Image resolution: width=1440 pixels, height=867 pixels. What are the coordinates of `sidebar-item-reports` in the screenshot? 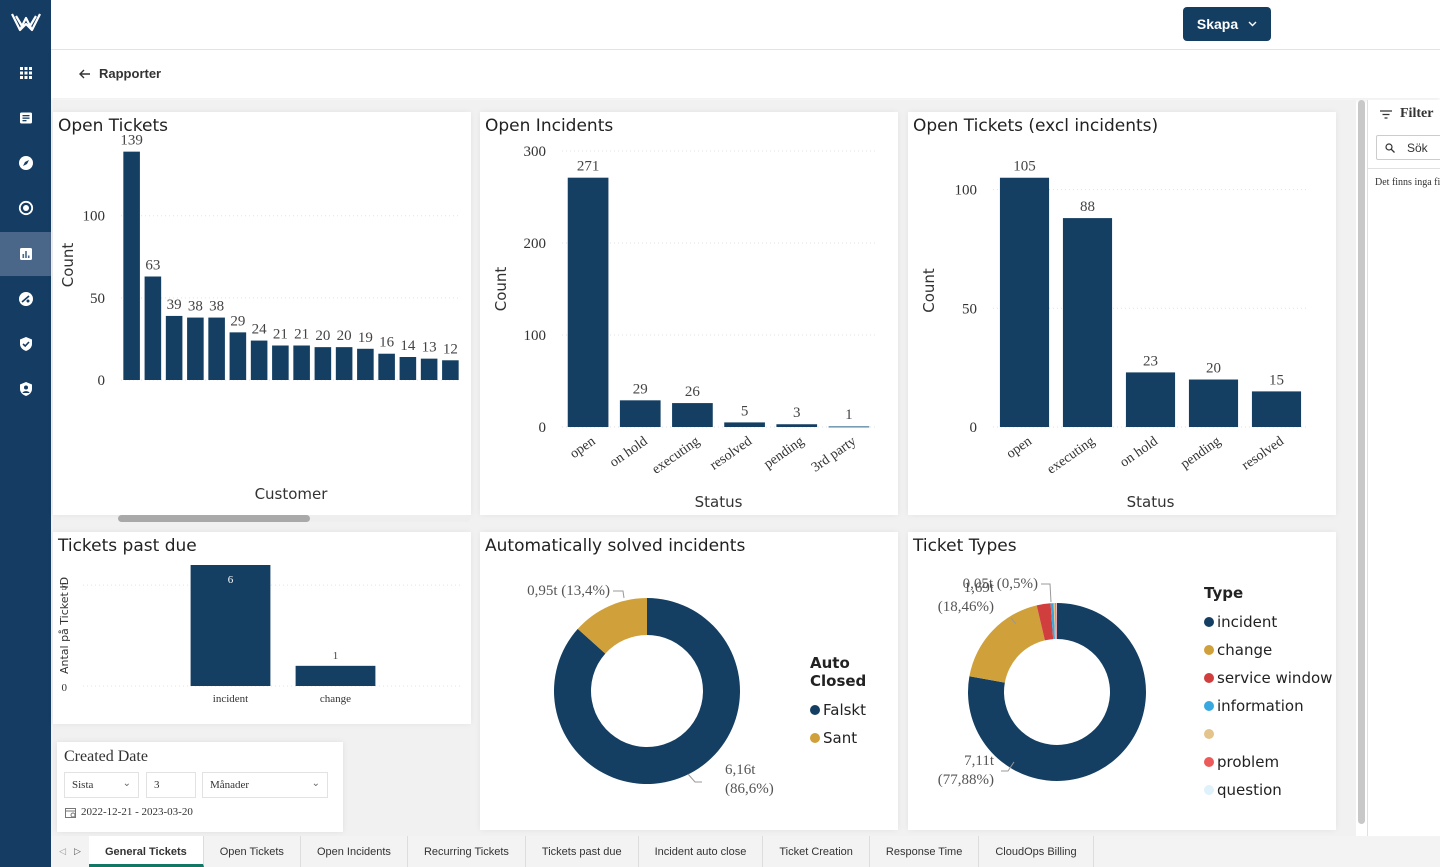 It's located at (25, 254).